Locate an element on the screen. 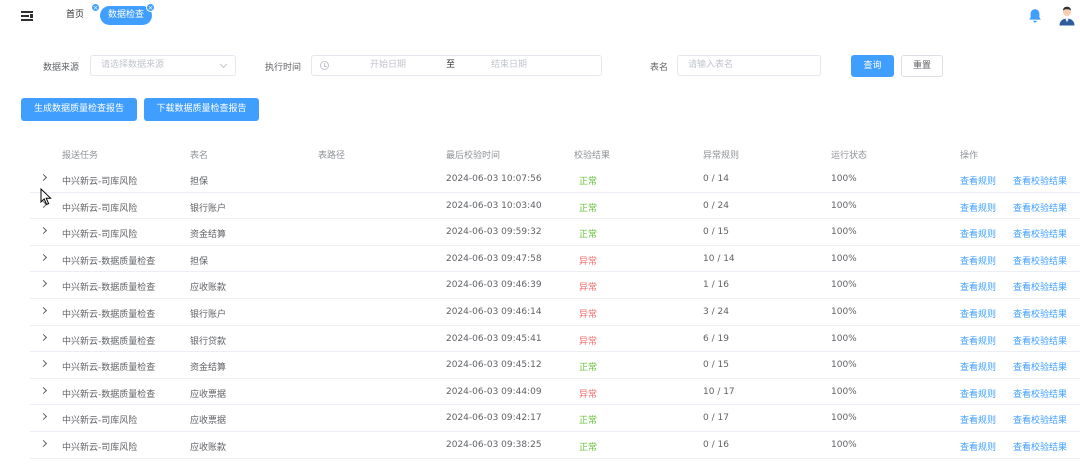  col-abnormal-rules: 异常规则 is located at coordinates (721, 156).